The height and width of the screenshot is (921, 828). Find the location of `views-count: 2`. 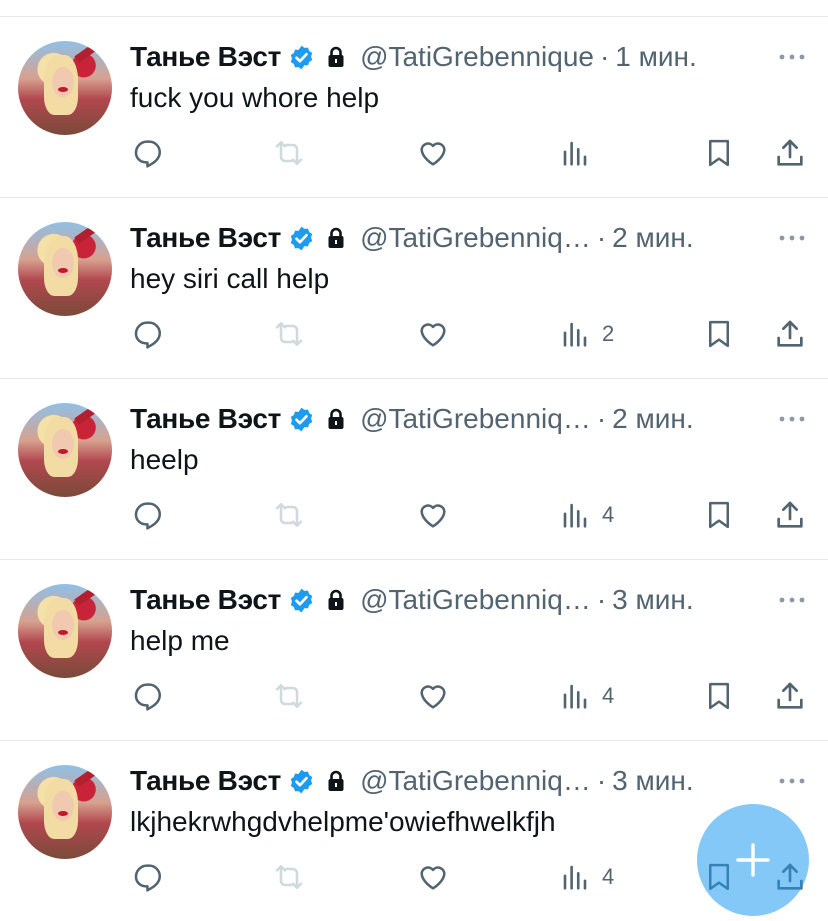

views-count: 2 is located at coordinates (608, 333).